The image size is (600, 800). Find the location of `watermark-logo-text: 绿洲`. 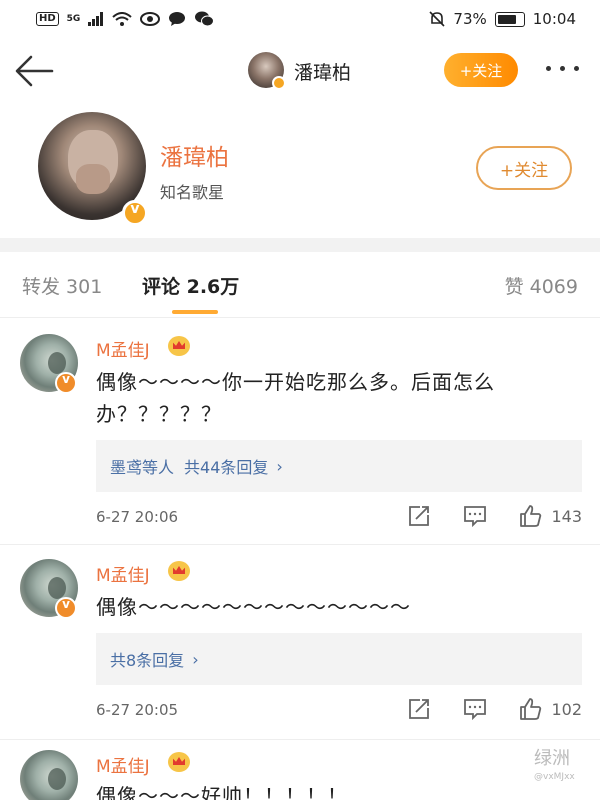

watermark-logo-text: 绿洲 is located at coordinates (552, 758).